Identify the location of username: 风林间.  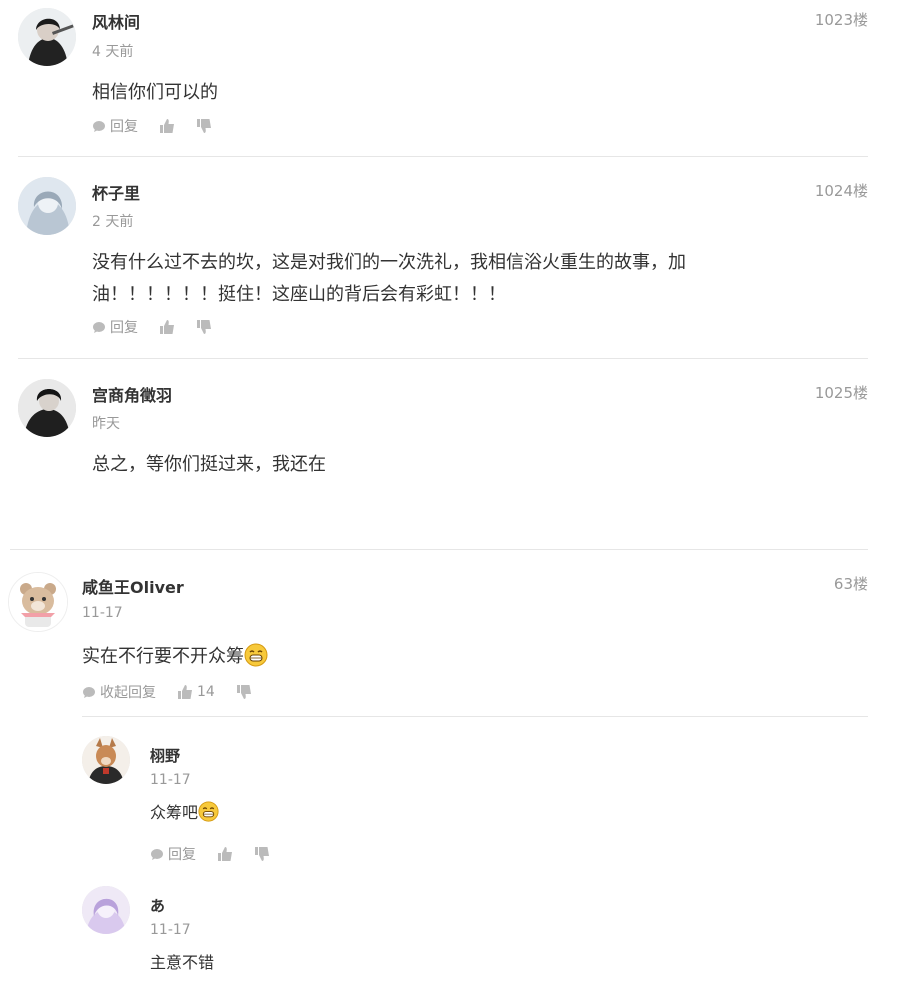
(116, 21).